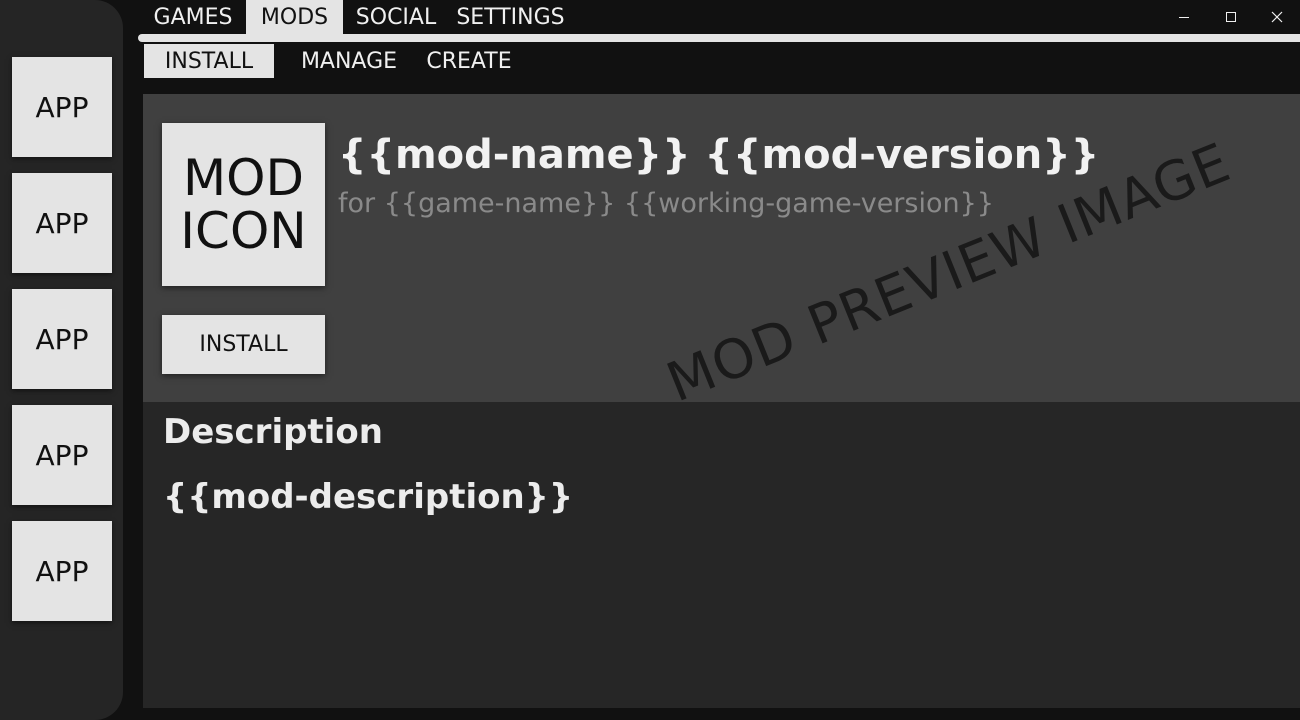 The height and width of the screenshot is (720, 1300). I want to click on app-button-1: APP, so click(62, 107).